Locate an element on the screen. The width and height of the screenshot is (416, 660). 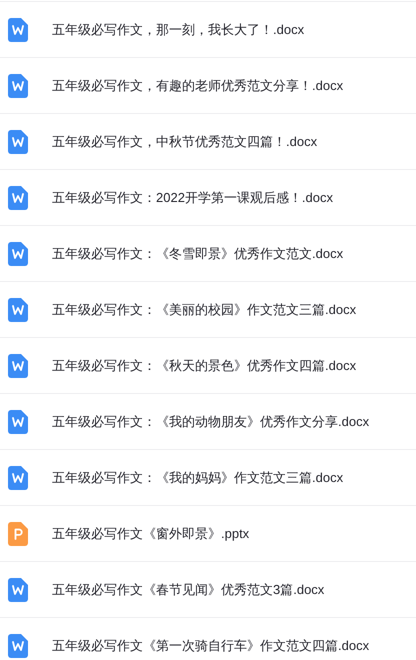
file-row: 五年级必写作文，中秋节优秀范文四篇！.docx is located at coordinates (208, 141).